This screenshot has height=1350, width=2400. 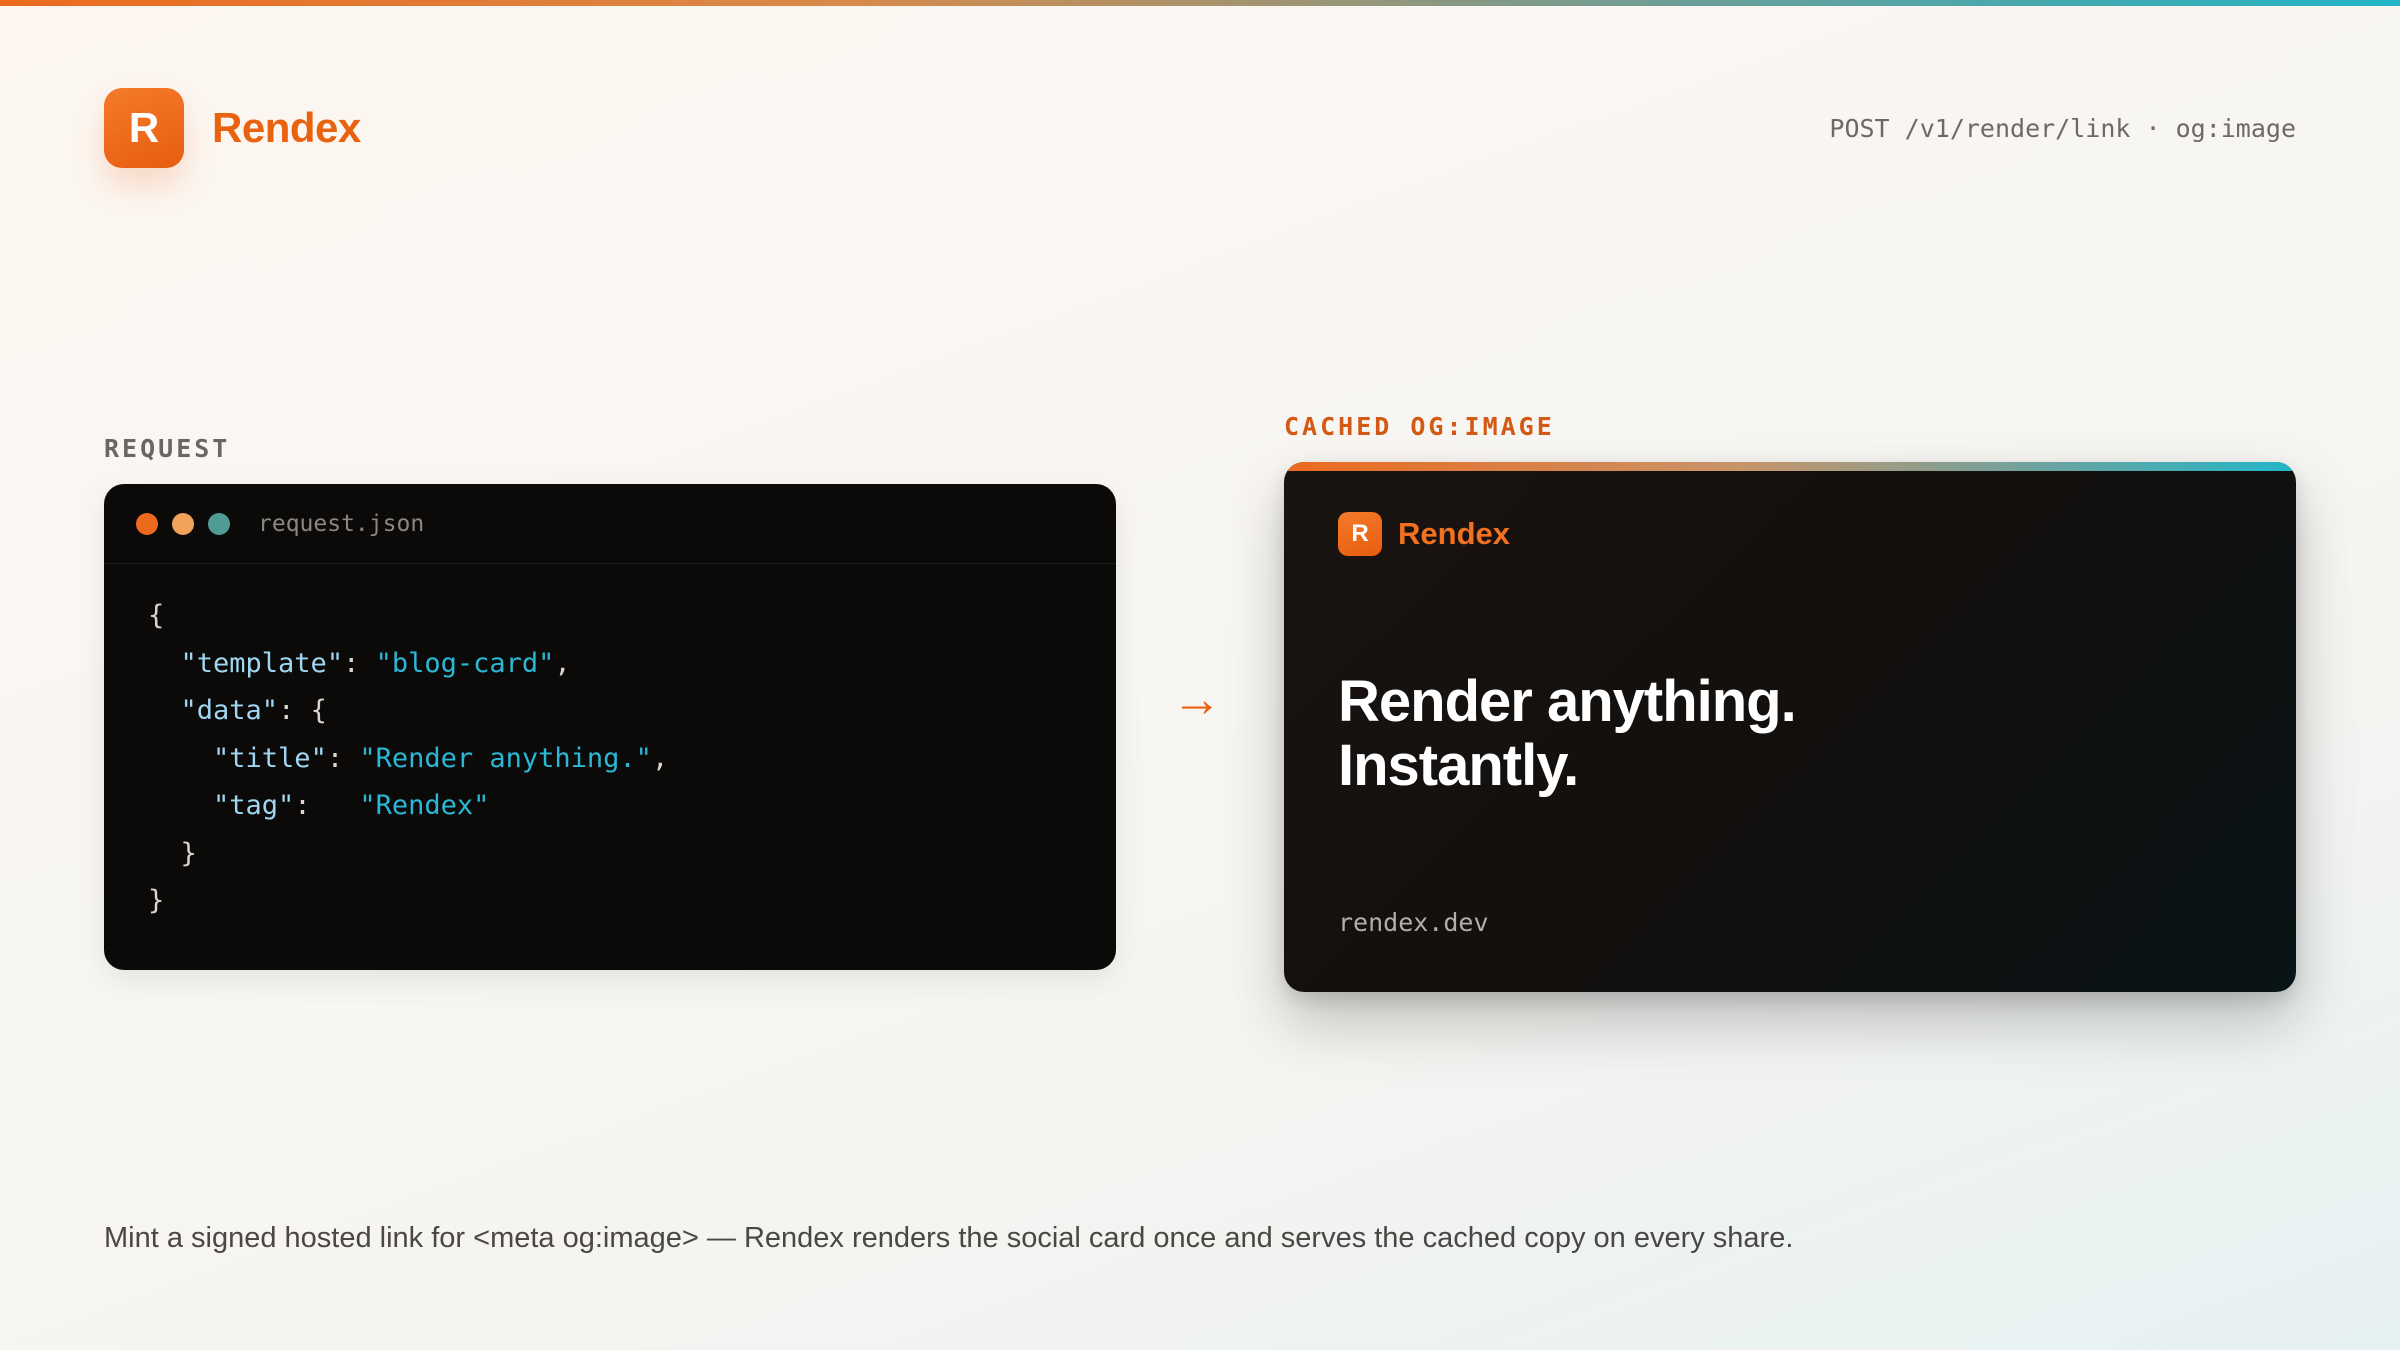 I want to click on window-dot-orange-icon, so click(x=147, y=523).